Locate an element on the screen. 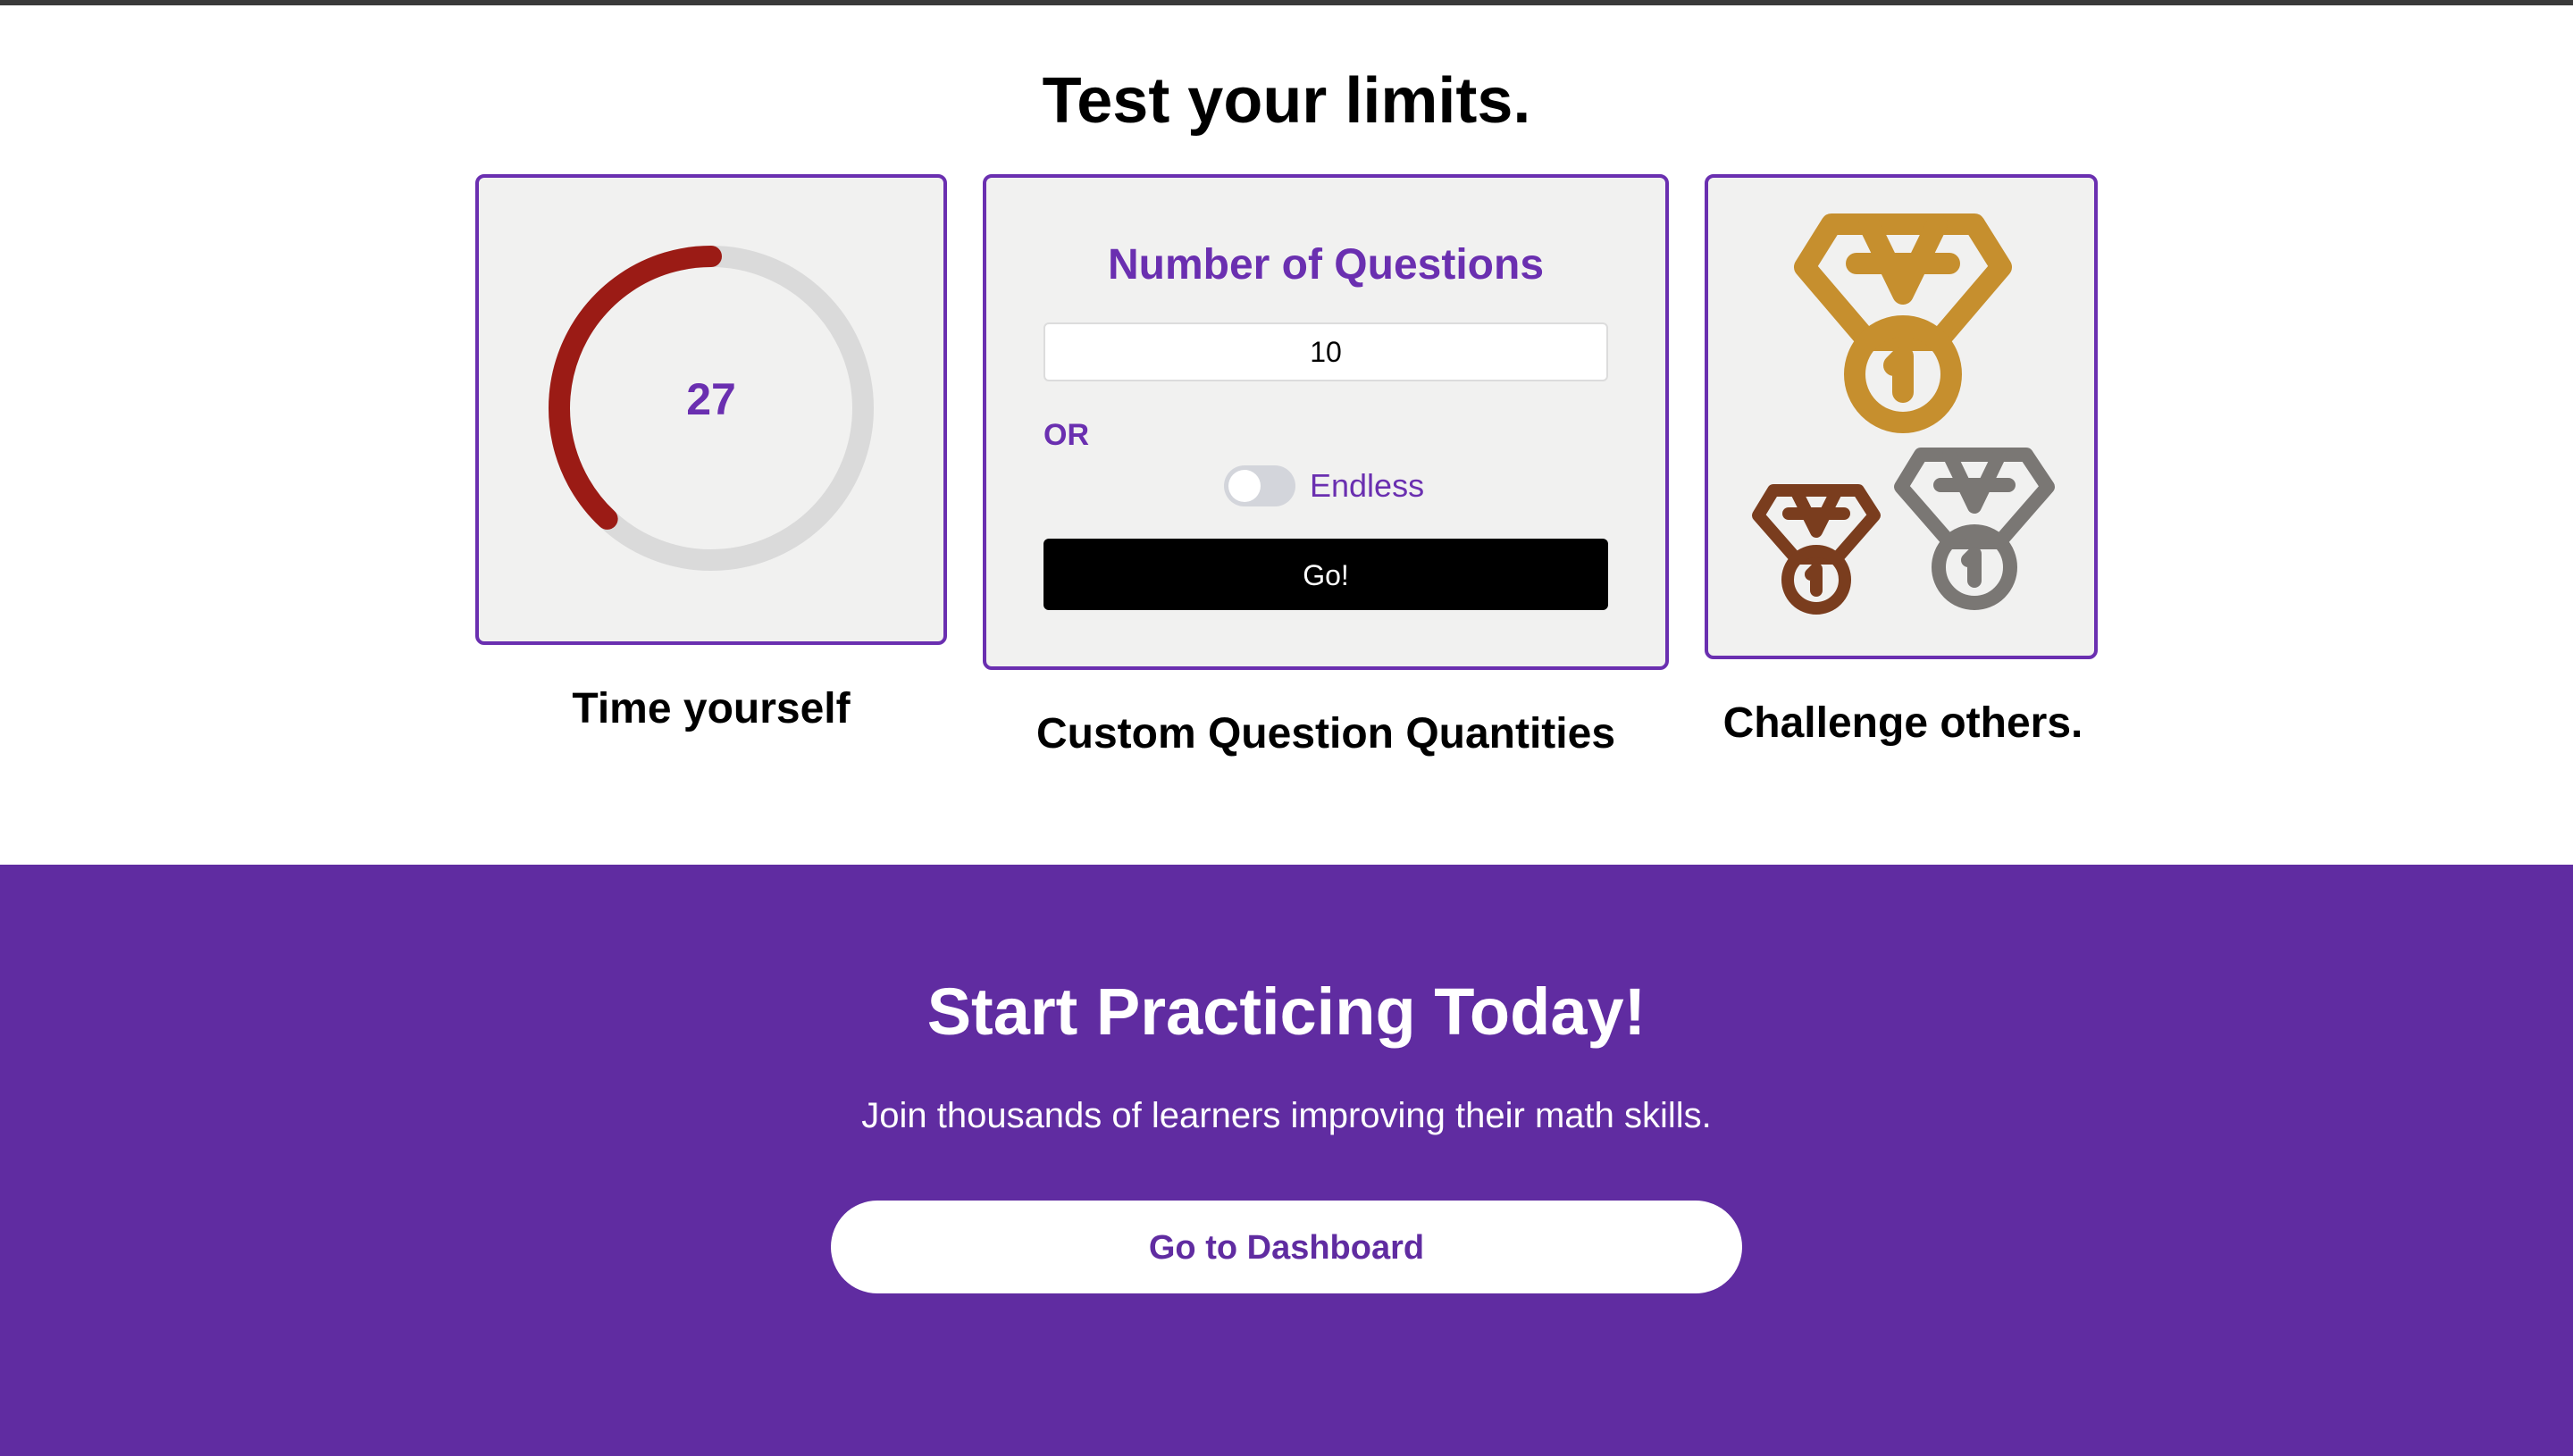 Image resolution: width=2573 pixels, height=1456 pixels. go-button: Go! is located at coordinates (1325, 574).